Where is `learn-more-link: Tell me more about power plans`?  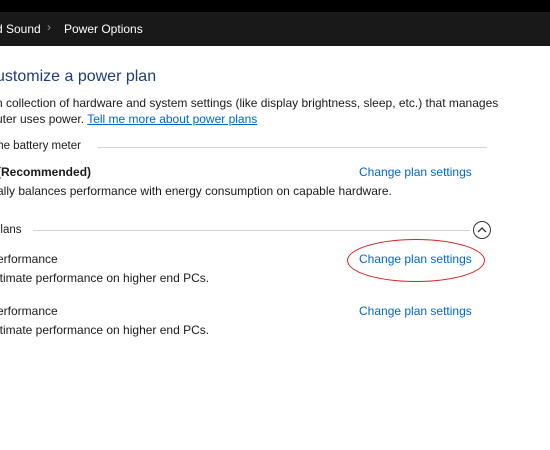
learn-more-link: Tell me more about power plans is located at coordinates (172, 119).